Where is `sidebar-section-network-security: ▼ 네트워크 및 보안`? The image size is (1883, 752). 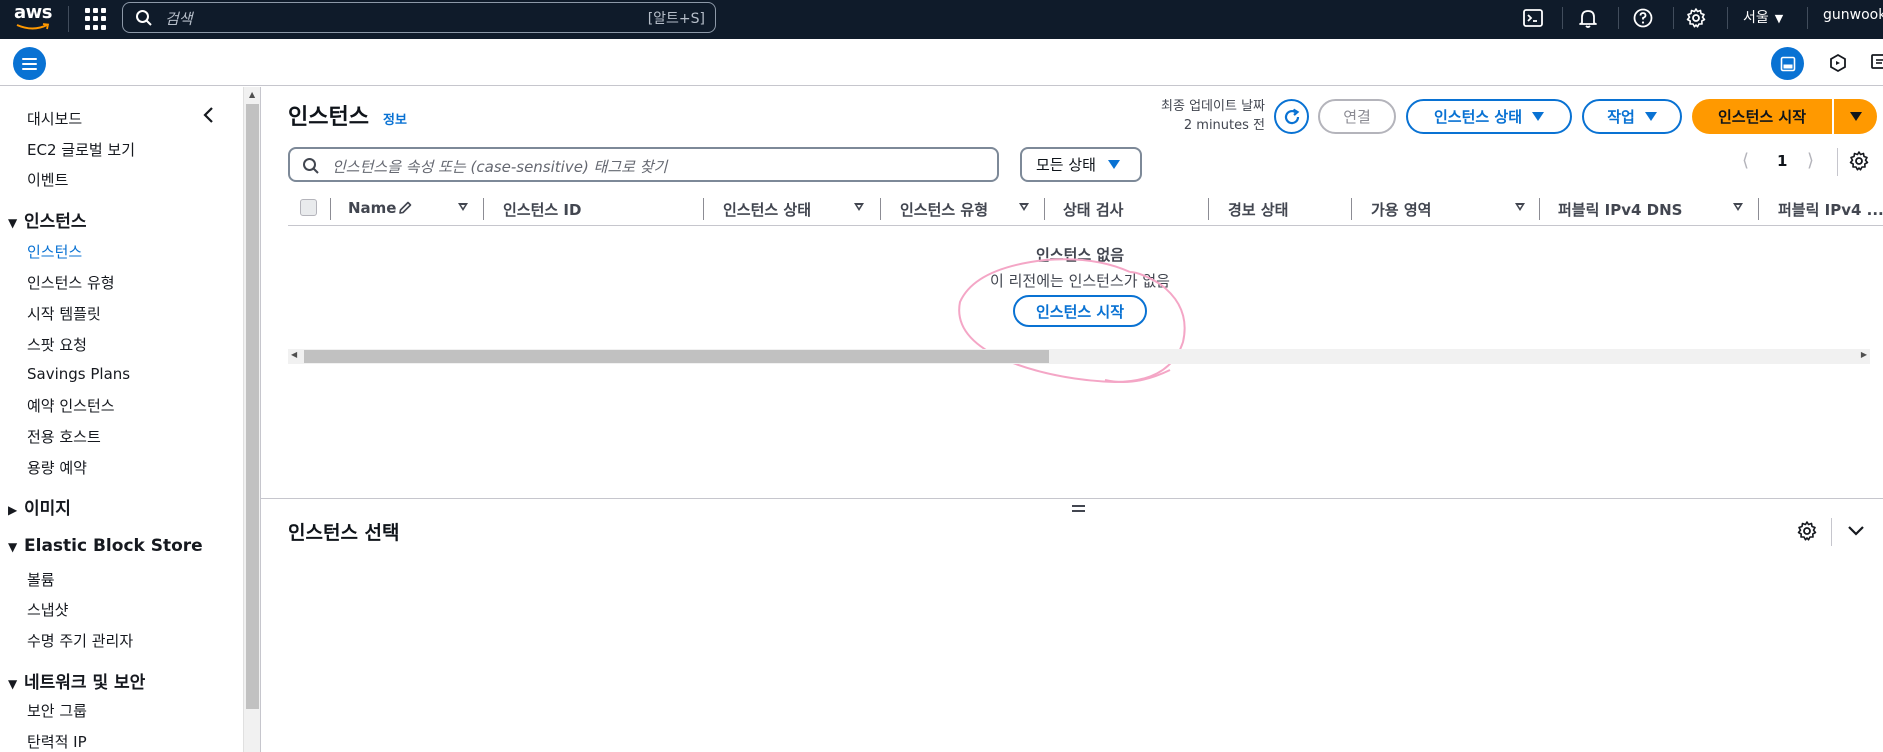 sidebar-section-network-security: ▼ 네트워크 및 보안 is located at coordinates (76, 680).